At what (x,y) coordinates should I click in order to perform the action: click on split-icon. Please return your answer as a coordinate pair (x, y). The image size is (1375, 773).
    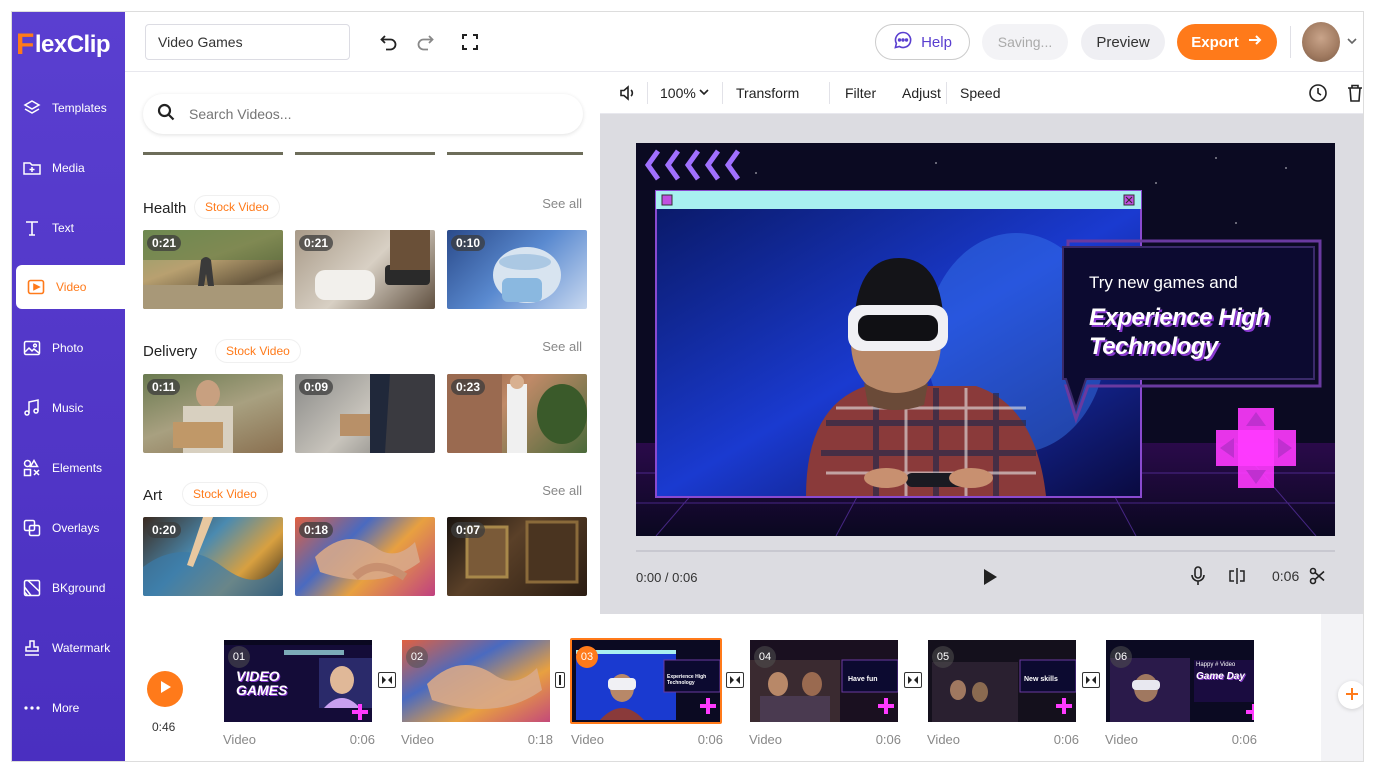
    Looking at the image, I should click on (1237, 576).